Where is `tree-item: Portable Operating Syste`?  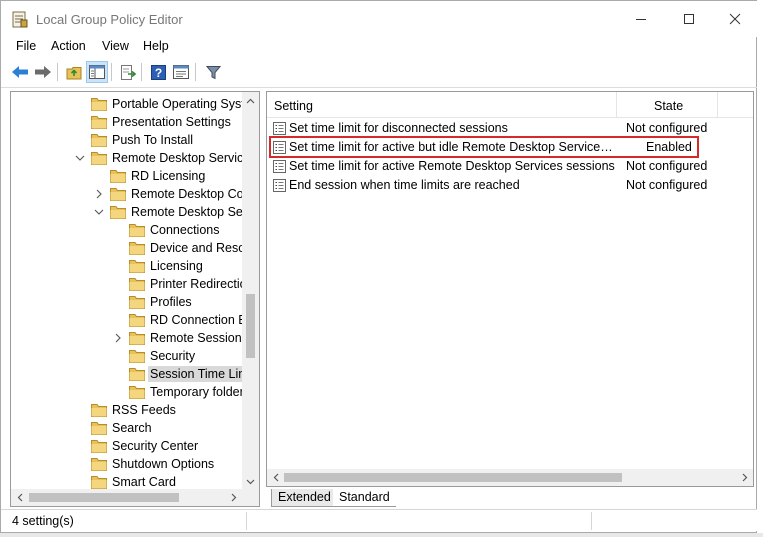 tree-item: Portable Operating Syste is located at coordinates (127, 104).